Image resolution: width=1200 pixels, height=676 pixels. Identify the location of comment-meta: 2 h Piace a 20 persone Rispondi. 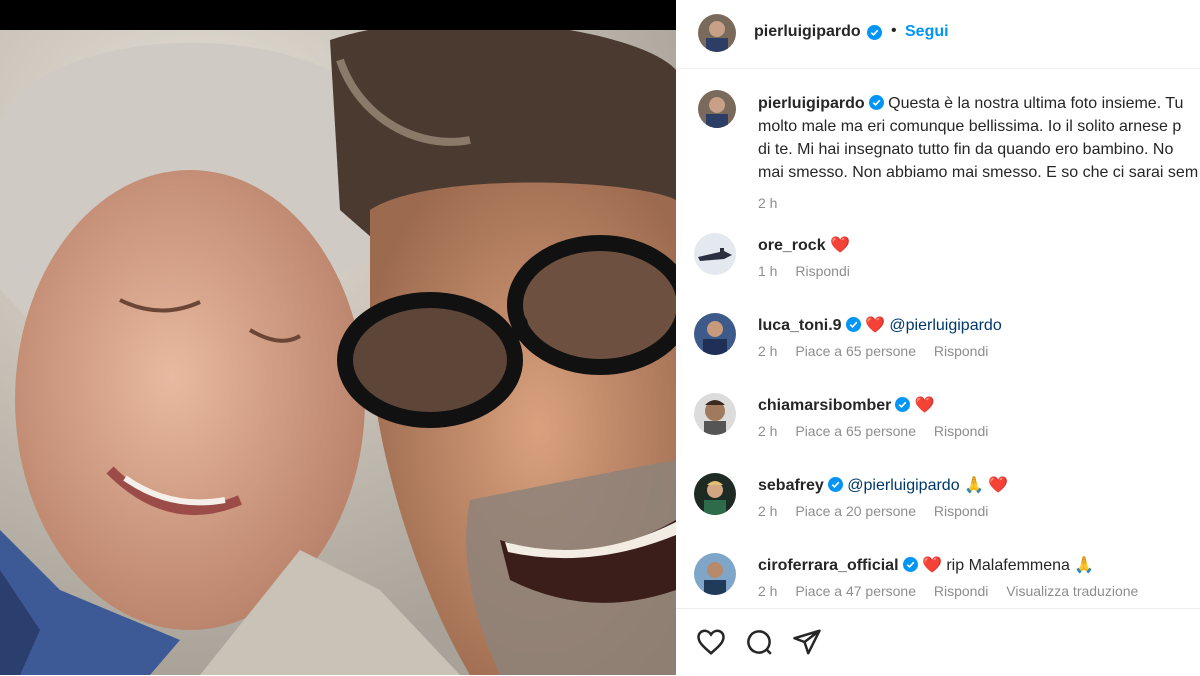
(880, 511).